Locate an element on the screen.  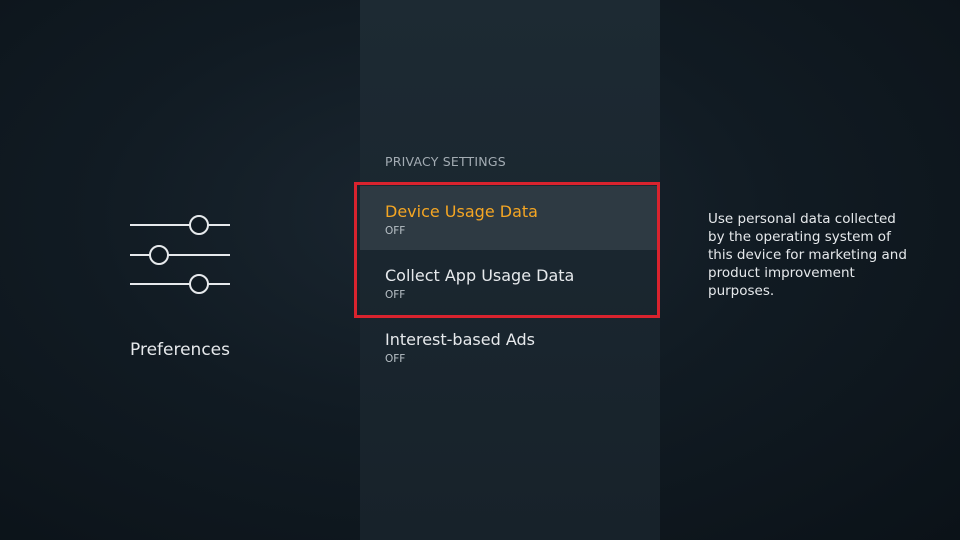
menu-item-device-usage-data: Device Usage Data OFF is located at coordinates (510, 218).